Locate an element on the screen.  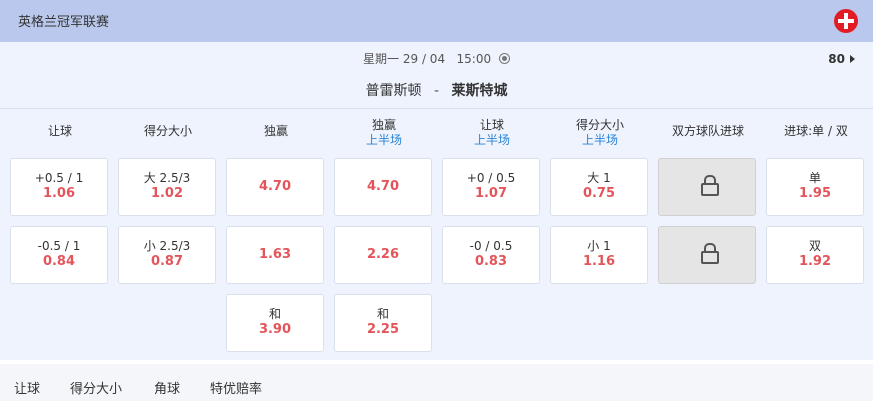
odds-cell-handicap-home: +0.5 / 1 1.06 is located at coordinates (59, 187).